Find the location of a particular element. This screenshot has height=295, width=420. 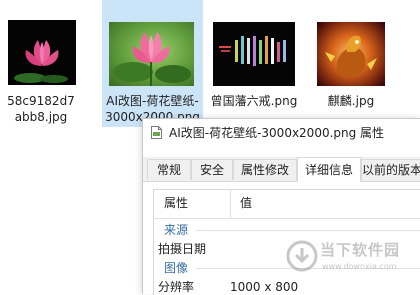

file-name-label: 麒麟.jpg is located at coordinates (351, 101).